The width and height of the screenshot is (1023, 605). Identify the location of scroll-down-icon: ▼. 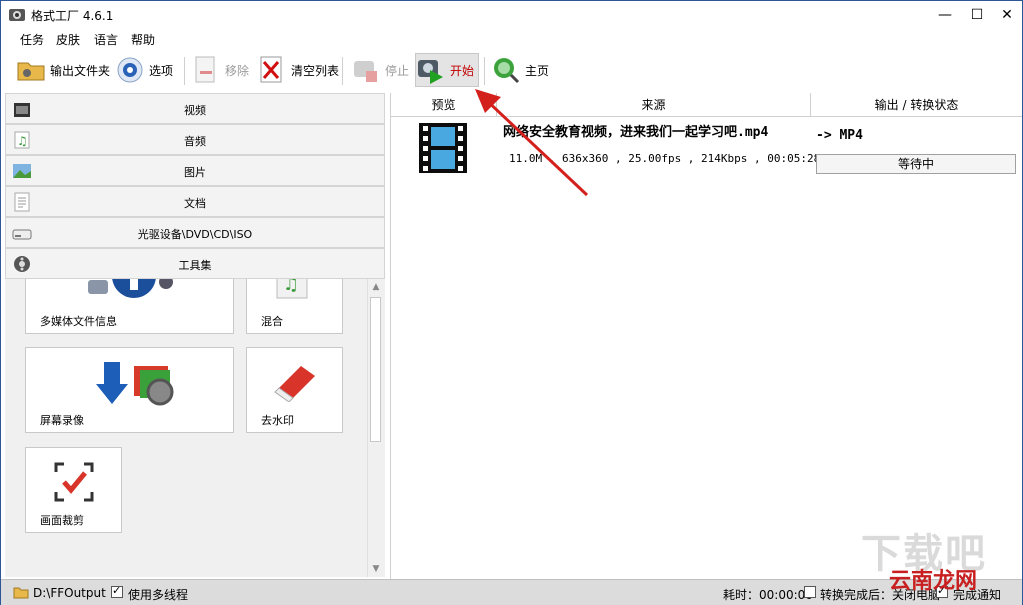
(376, 569).